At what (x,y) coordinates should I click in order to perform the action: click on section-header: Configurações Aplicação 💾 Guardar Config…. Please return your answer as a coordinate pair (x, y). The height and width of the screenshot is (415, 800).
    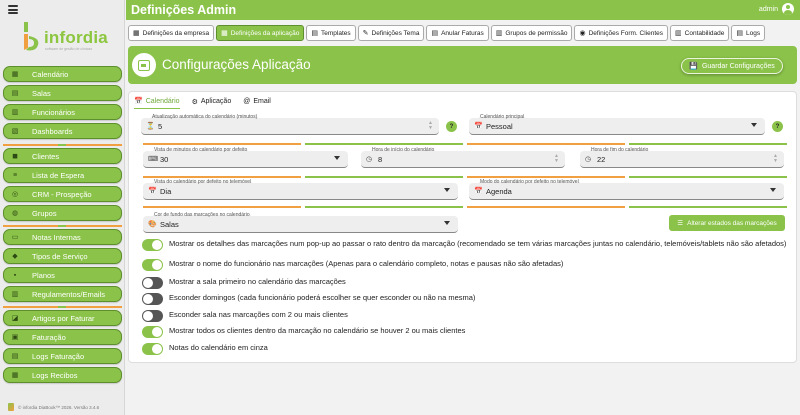
    Looking at the image, I should click on (462, 65).